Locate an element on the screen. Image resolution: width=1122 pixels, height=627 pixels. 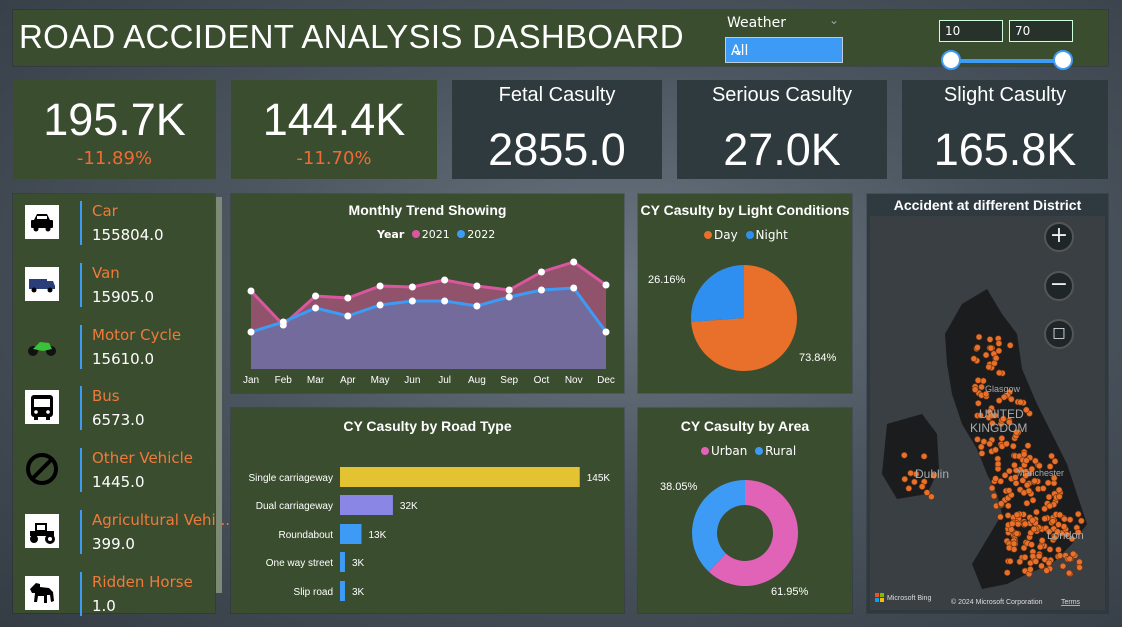
range-slider-track is located at coordinates (1007, 61).